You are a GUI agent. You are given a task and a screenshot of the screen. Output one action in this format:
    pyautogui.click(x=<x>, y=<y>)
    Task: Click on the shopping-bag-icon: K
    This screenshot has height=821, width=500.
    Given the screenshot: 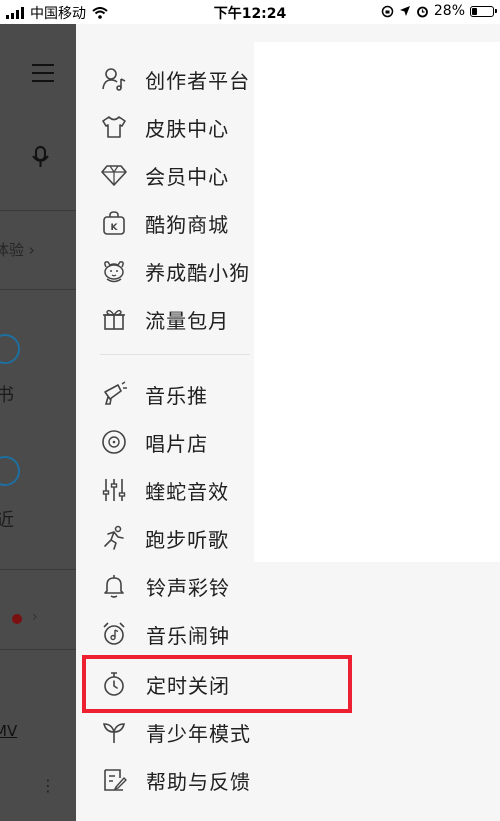 What is the action you would take?
    pyautogui.click(x=113, y=223)
    